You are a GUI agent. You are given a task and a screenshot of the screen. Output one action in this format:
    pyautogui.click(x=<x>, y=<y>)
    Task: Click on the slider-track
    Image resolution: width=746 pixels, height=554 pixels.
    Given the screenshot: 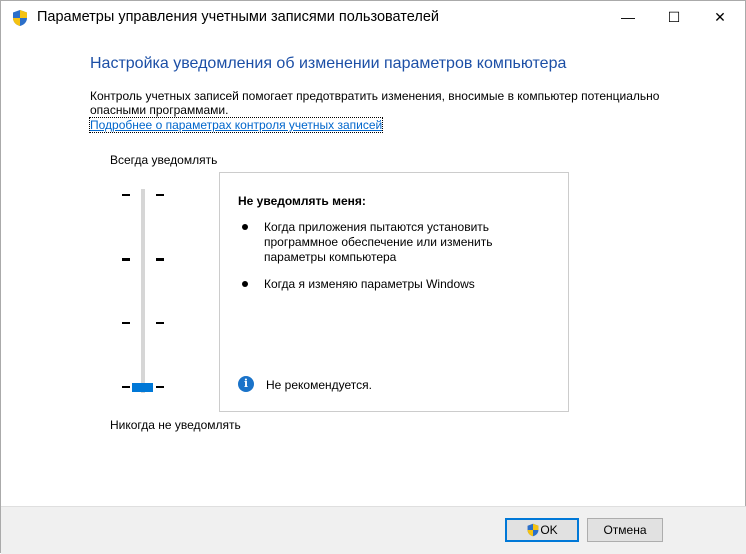 What is the action you would take?
    pyautogui.click(x=143, y=291)
    